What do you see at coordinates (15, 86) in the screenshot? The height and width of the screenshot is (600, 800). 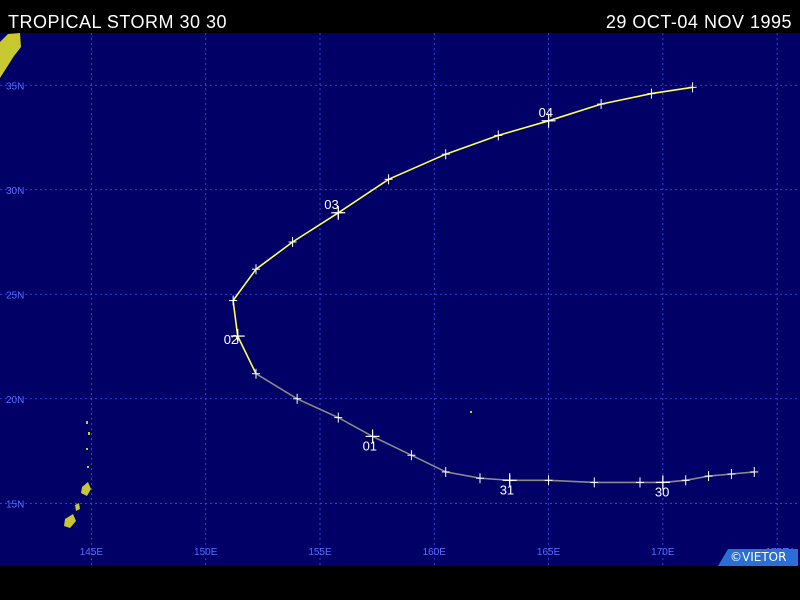 I see `lat-label: 35N` at bounding box center [15, 86].